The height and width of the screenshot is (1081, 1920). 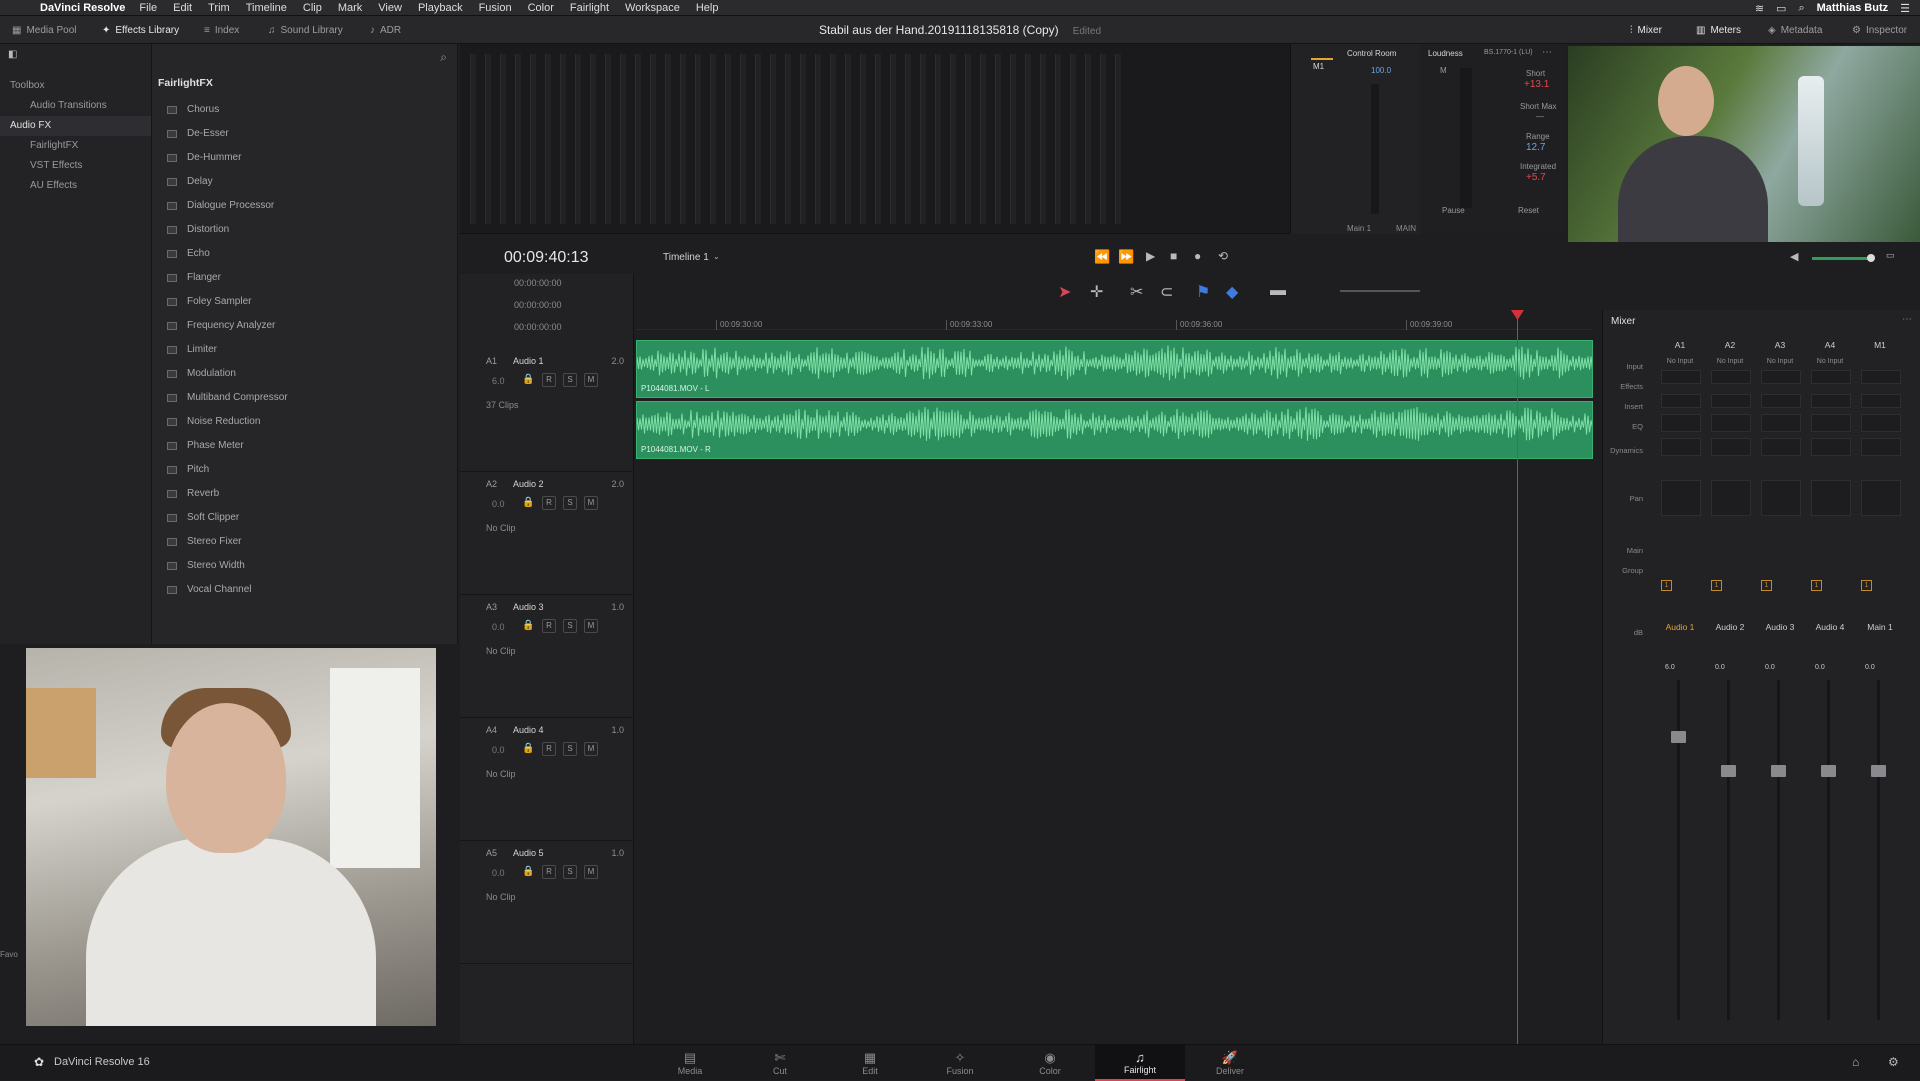 What do you see at coordinates (304, 590) in the screenshot?
I see `fx-item: Vocal Channel` at bounding box center [304, 590].